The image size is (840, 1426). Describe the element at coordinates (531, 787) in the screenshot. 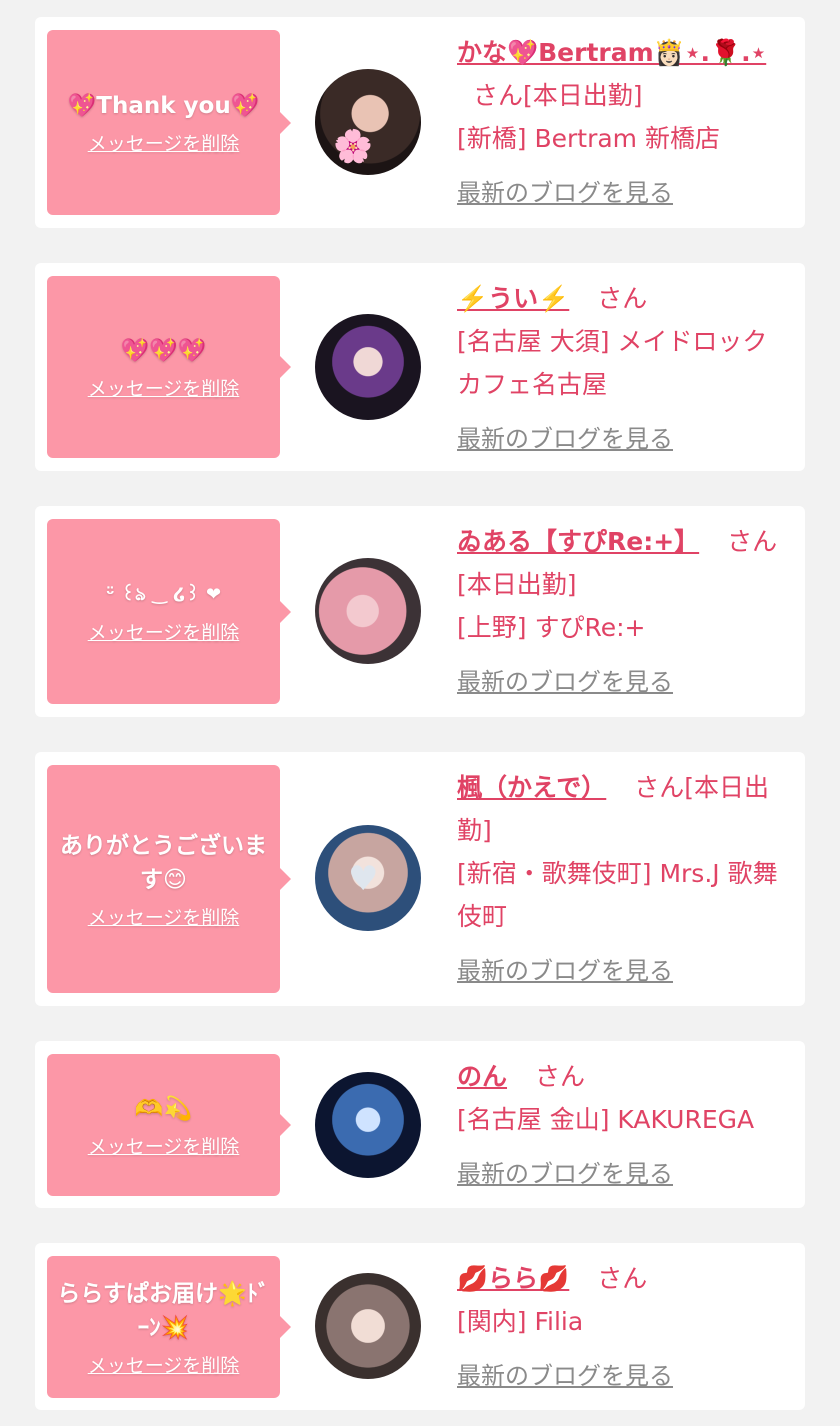

I see `cast-name-link: 楓（かえで）` at that location.